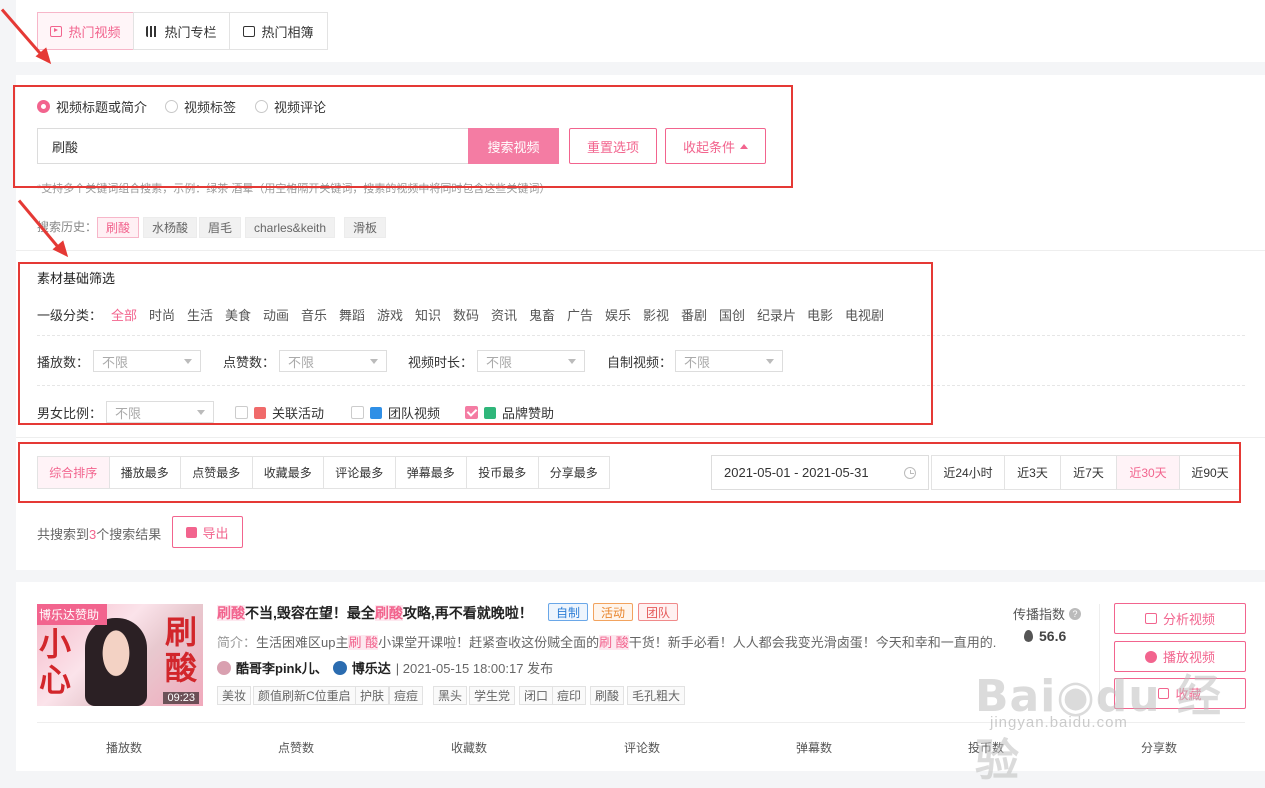 This screenshot has height=788, width=1265. I want to click on stat-header: 弹幕数, so click(814, 748).